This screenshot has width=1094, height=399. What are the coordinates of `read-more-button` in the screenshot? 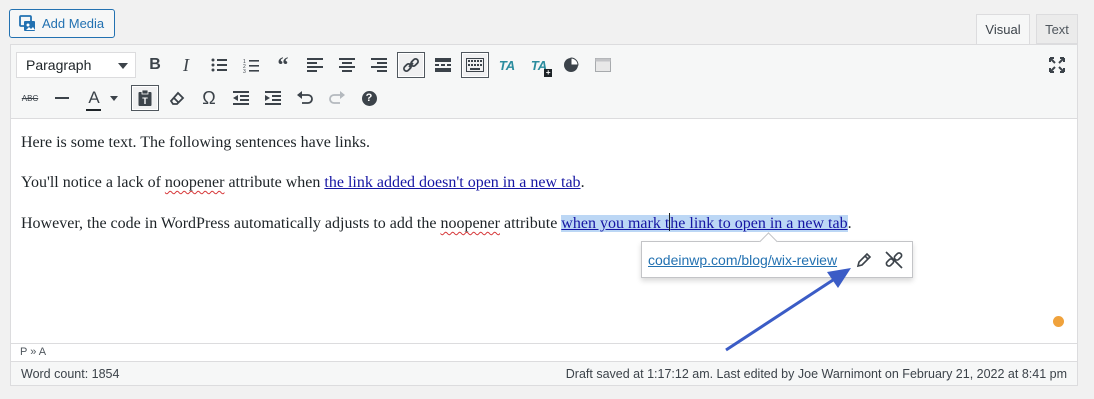 It's located at (443, 65).